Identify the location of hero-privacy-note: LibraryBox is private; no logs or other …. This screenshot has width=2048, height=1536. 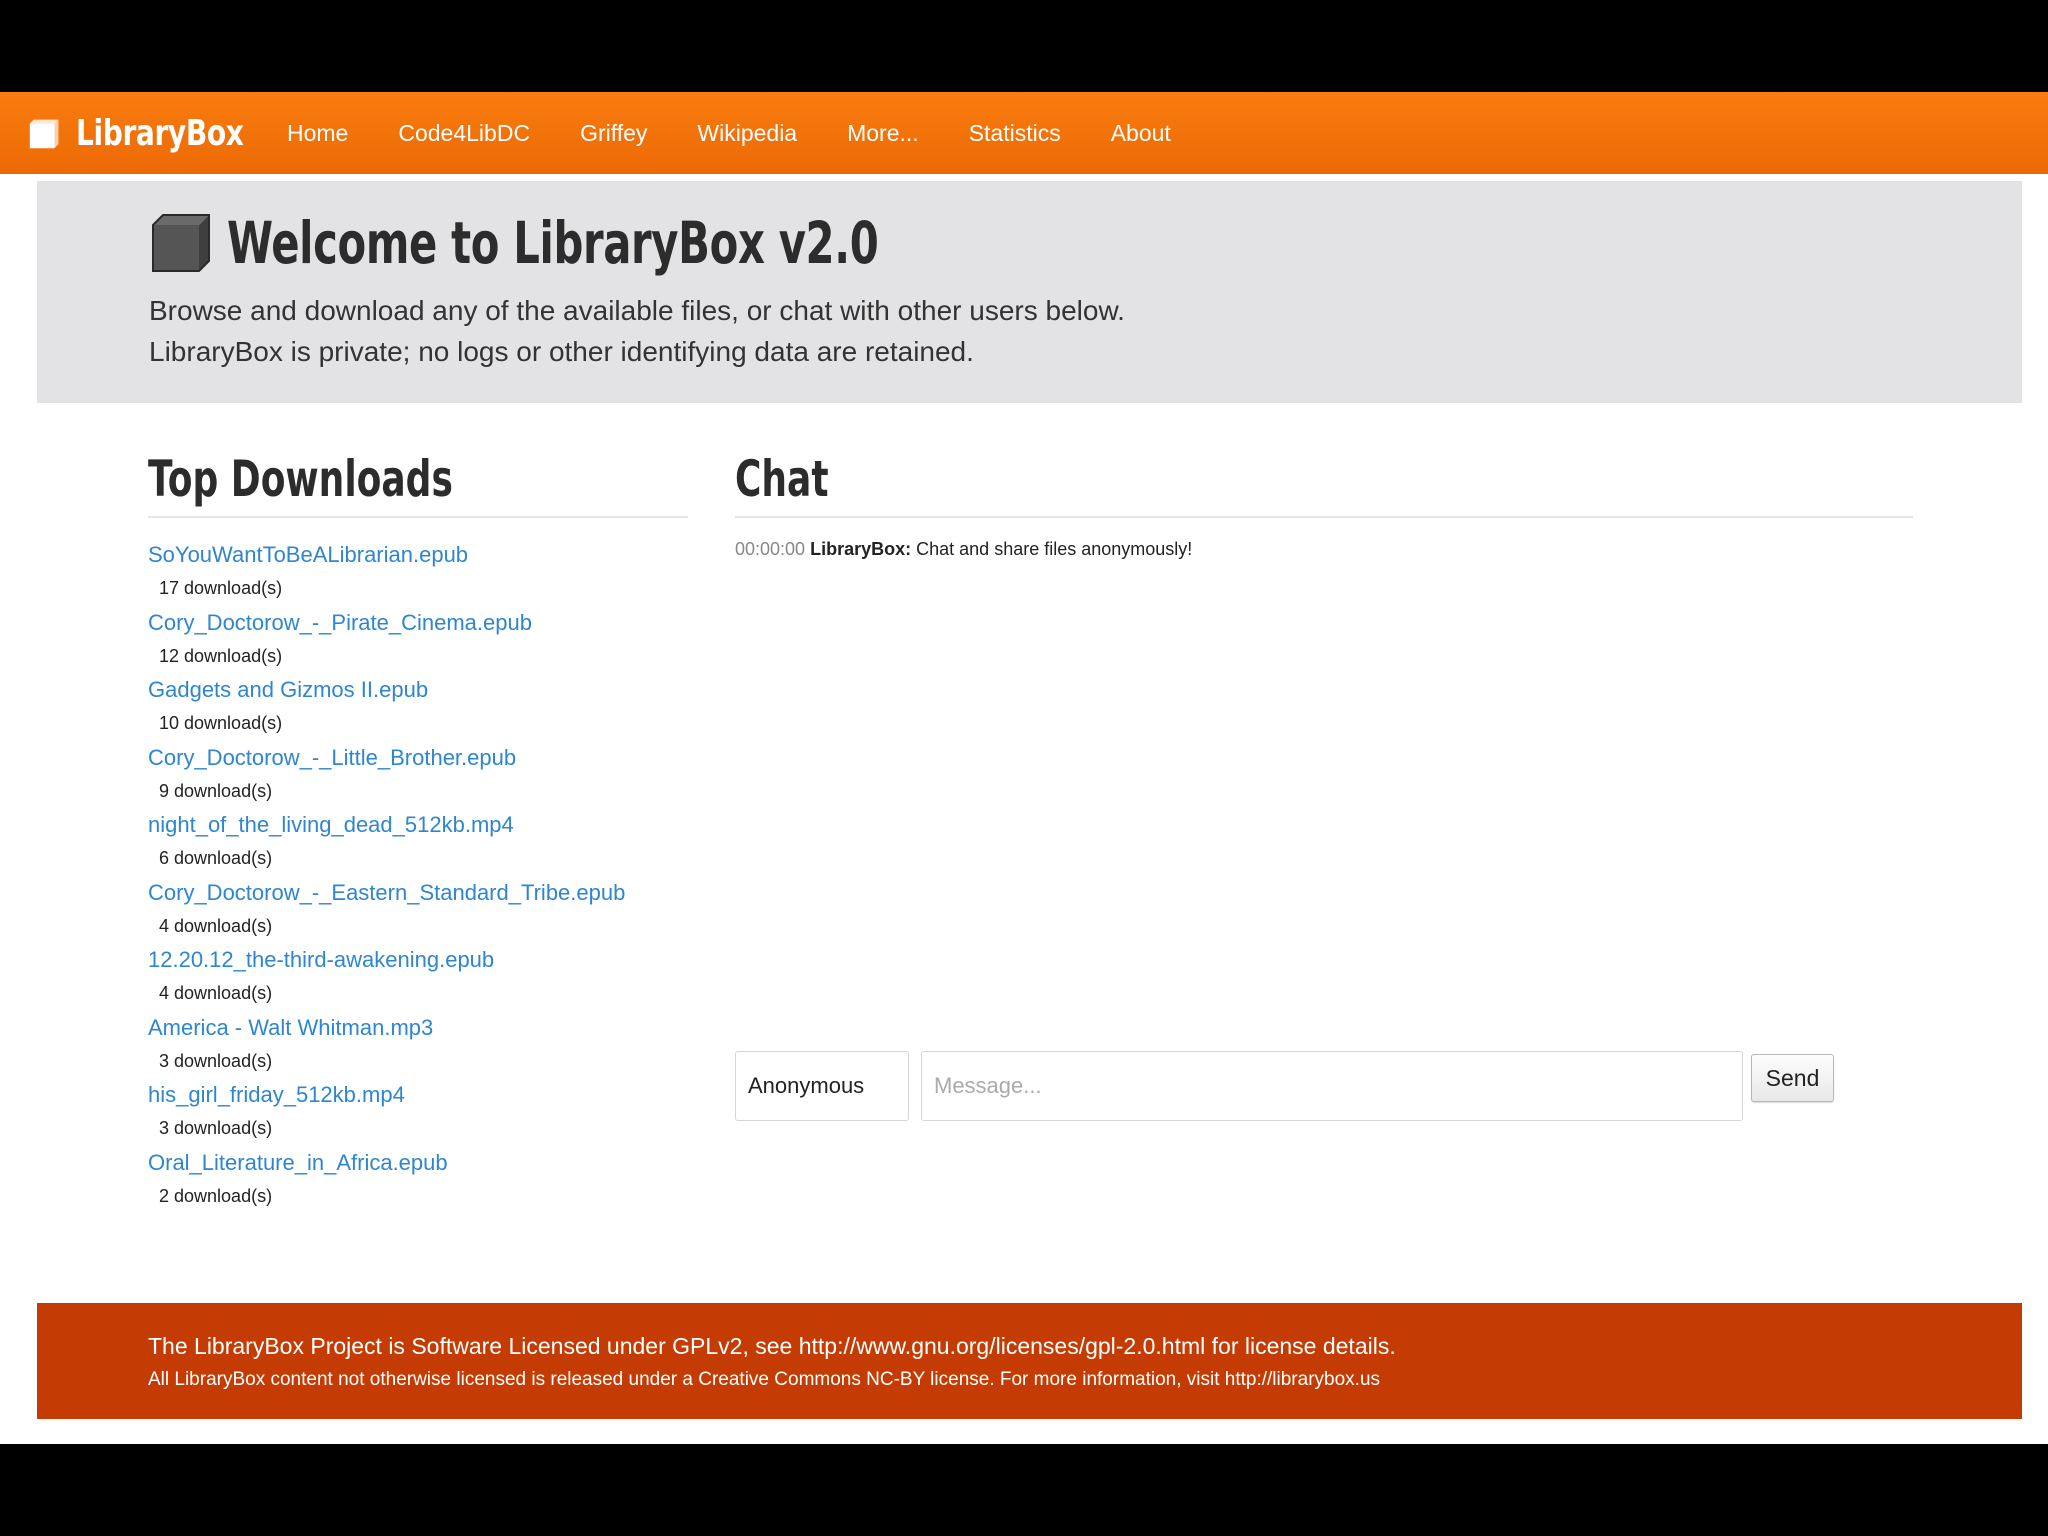
(561, 351).